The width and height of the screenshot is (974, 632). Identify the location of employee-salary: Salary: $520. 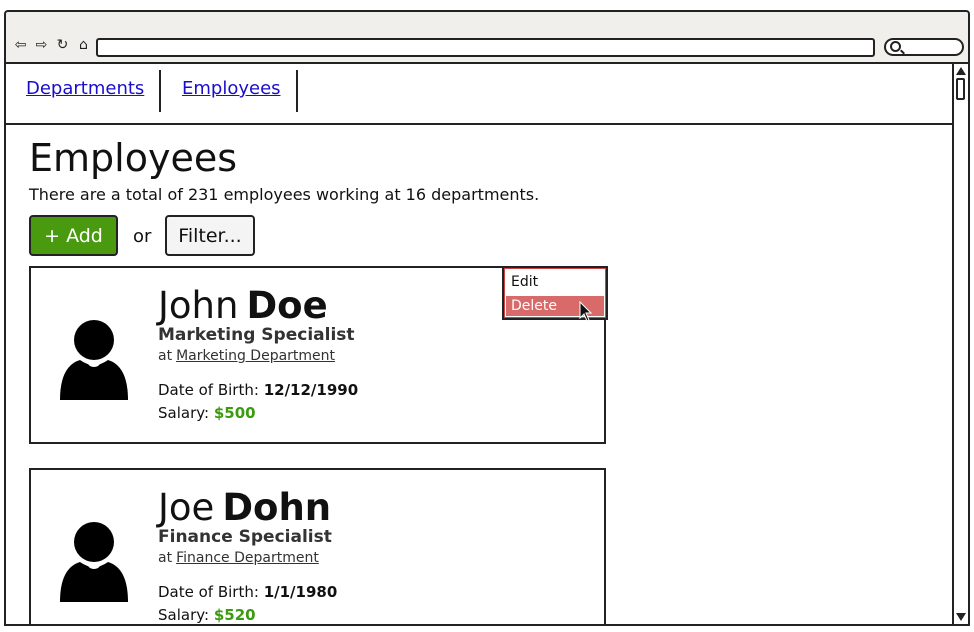
(207, 615).